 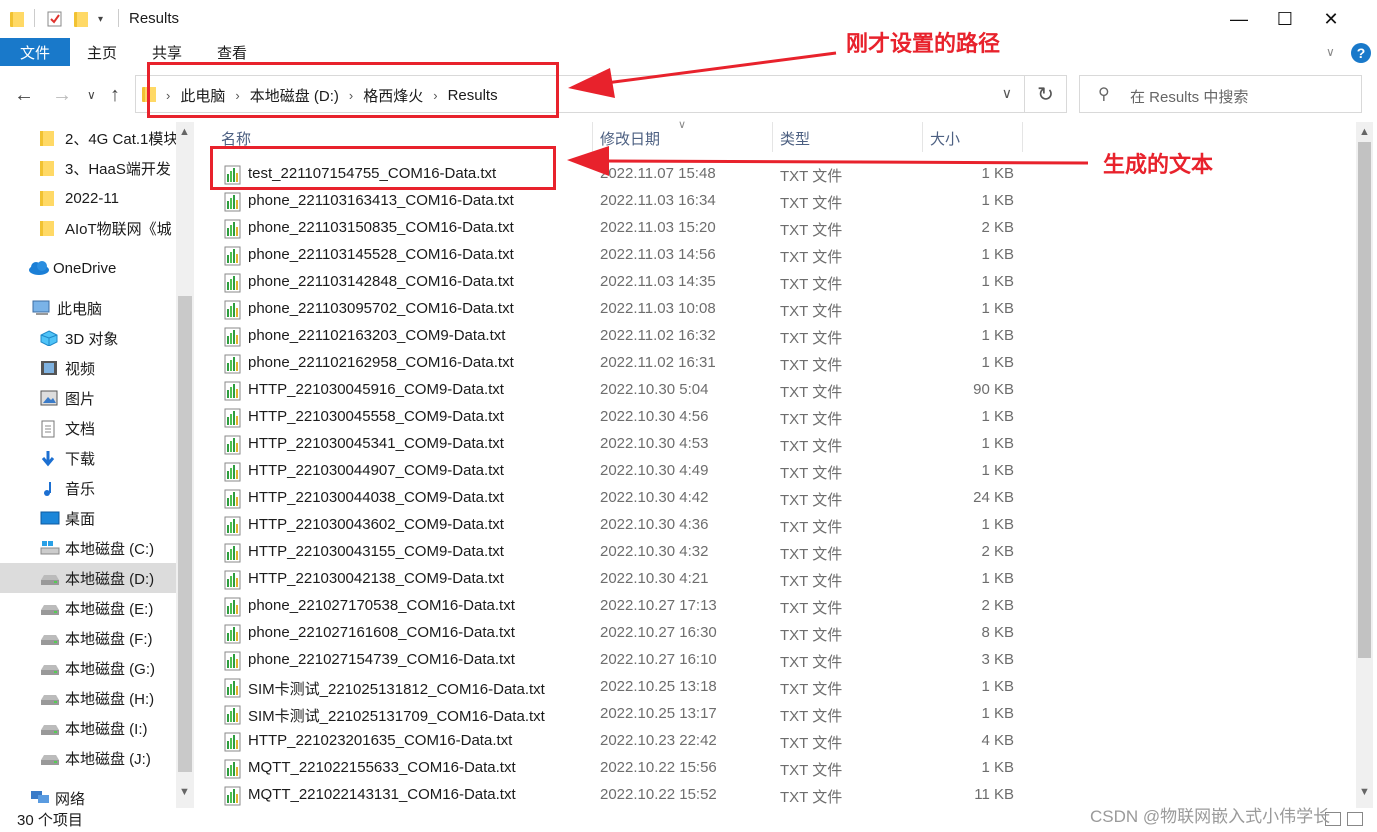 What do you see at coordinates (588, 161) in the screenshot?
I see `file-arrowhead` at bounding box center [588, 161].